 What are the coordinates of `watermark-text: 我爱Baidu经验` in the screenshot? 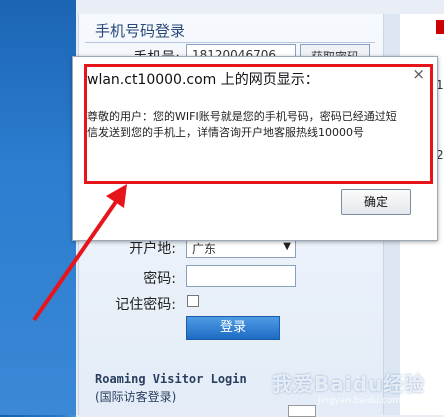 It's located at (349, 384).